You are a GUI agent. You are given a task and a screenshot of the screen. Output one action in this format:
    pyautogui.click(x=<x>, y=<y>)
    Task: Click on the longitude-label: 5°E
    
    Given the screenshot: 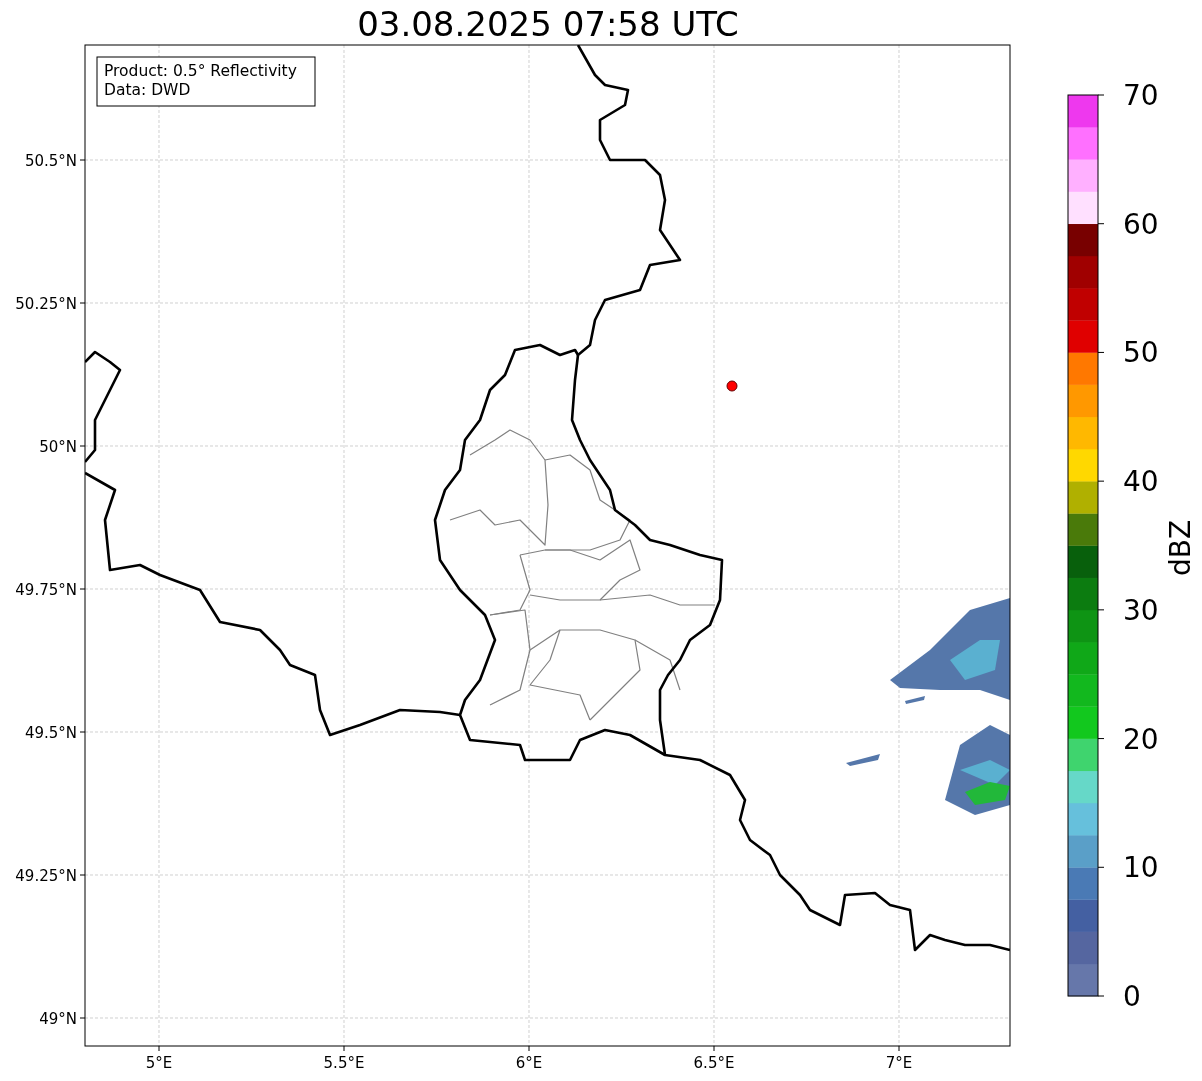 What is the action you would take?
    pyautogui.click(x=159, y=1063)
    